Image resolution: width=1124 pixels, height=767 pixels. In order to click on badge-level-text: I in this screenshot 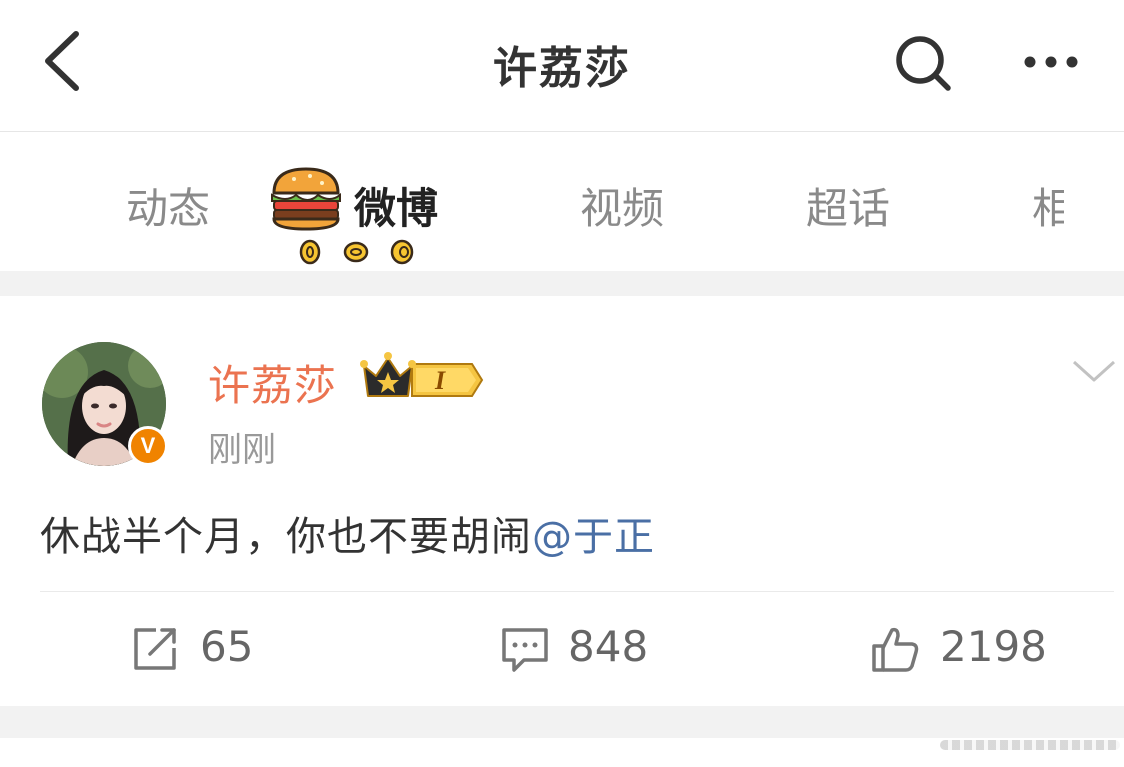, I will do `click(440, 380)`.